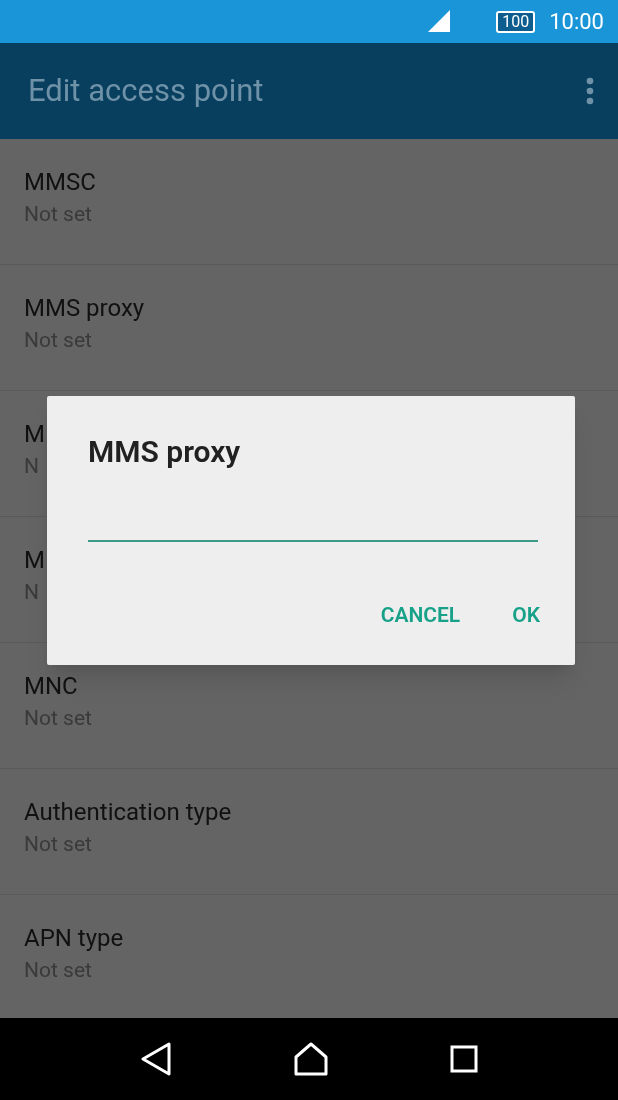  I want to click on dialog-button: OK, so click(526, 616).